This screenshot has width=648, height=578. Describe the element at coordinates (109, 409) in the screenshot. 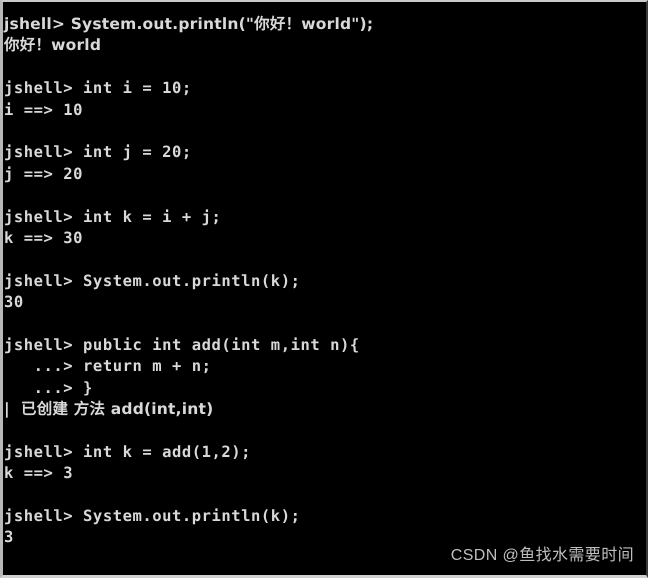

I see `terminal-line-message: | 已创建 方法 add(int,int)` at that location.